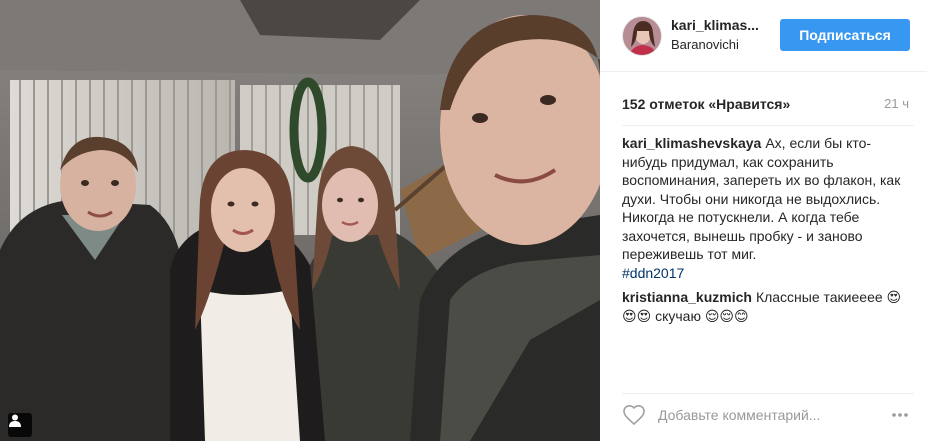  Describe the element at coordinates (705, 44) in the screenshot. I see `post-location: Baranovichi` at that location.